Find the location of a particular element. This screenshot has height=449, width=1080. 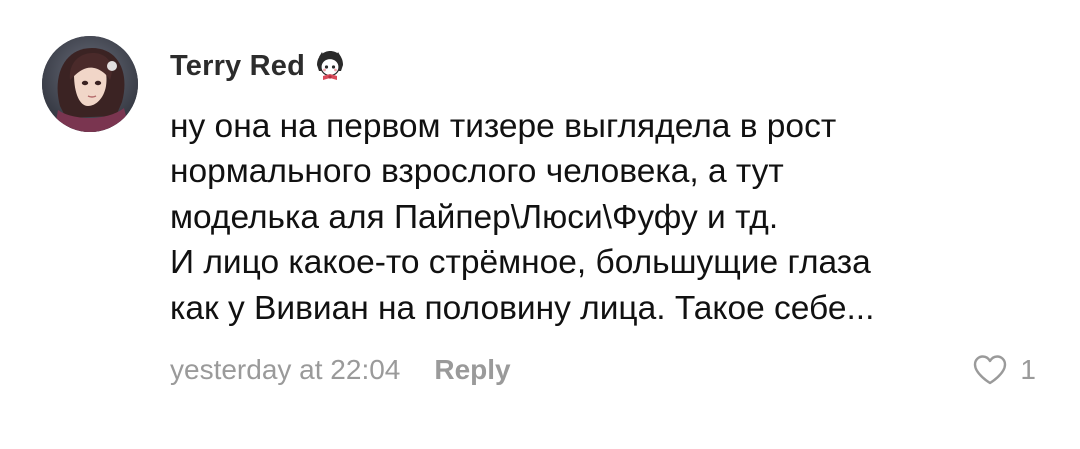

author-name: Terry Red is located at coordinates (237, 66).